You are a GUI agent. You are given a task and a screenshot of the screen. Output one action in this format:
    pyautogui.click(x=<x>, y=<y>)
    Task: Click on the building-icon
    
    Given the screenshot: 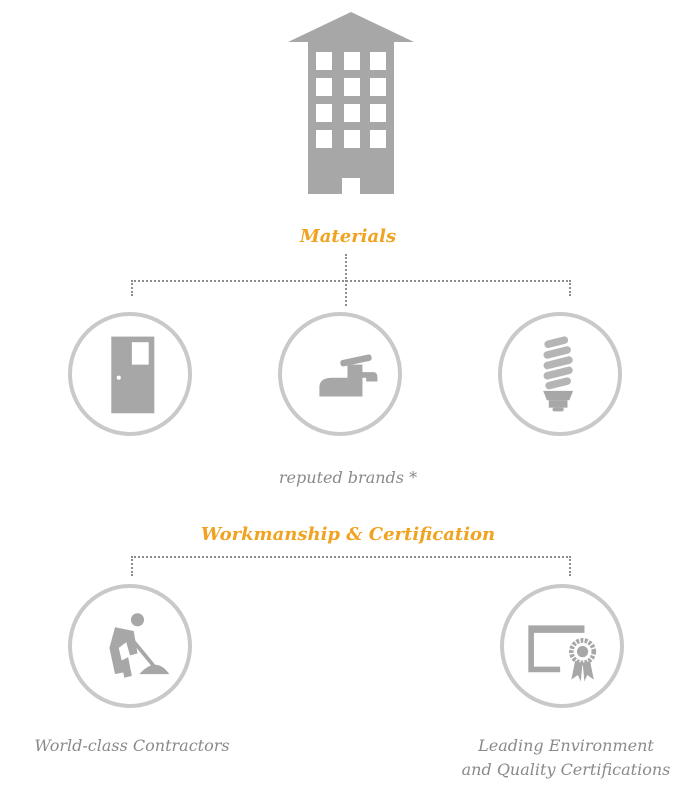 What is the action you would take?
    pyautogui.click(x=351, y=103)
    